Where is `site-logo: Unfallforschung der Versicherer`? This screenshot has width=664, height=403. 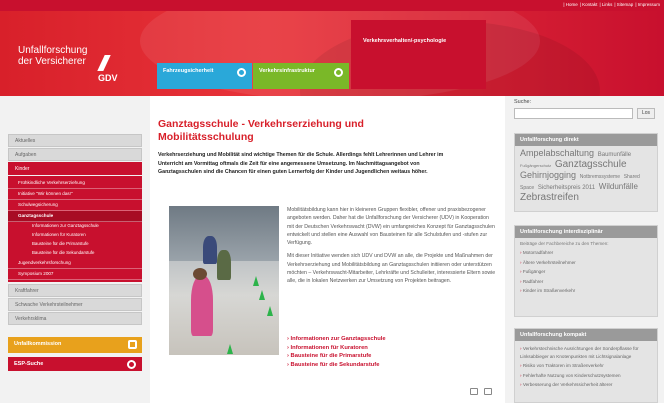
site-logo: Unfallforschung der Versicherer is located at coordinates (52, 56).